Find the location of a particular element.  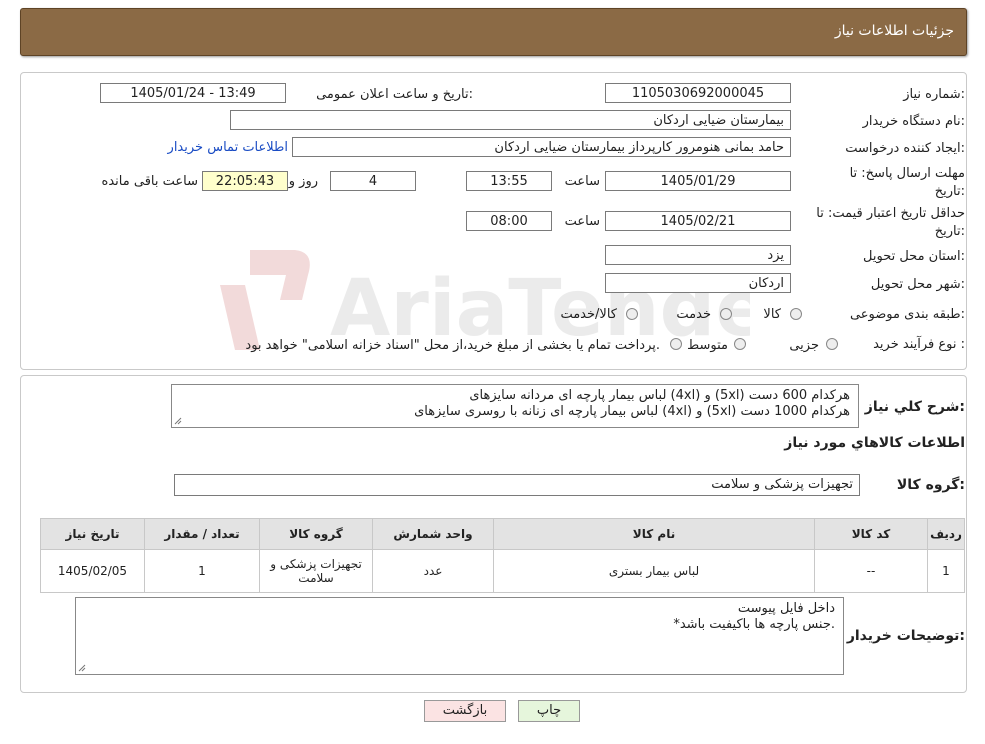

cell-row: 1 is located at coordinates (946, 571).